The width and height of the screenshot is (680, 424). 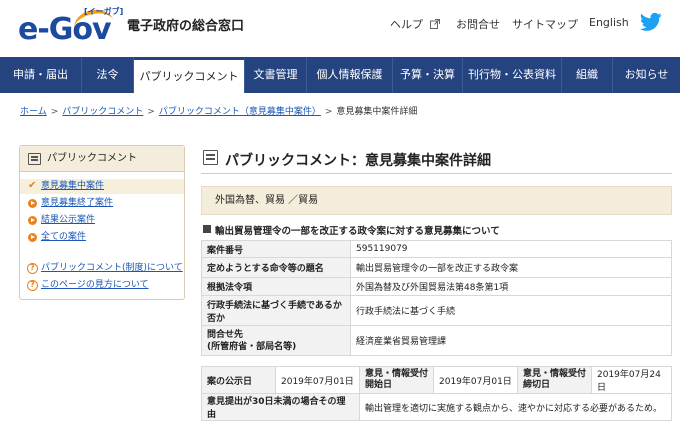 I want to click on nav-item-applications: 申請・届出, so click(x=41, y=75).